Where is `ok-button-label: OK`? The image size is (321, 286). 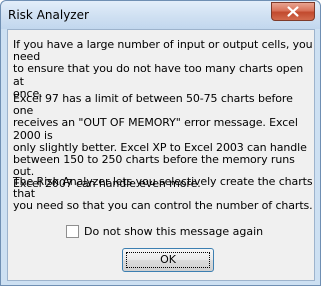
ok-button-label: OK is located at coordinates (168, 259).